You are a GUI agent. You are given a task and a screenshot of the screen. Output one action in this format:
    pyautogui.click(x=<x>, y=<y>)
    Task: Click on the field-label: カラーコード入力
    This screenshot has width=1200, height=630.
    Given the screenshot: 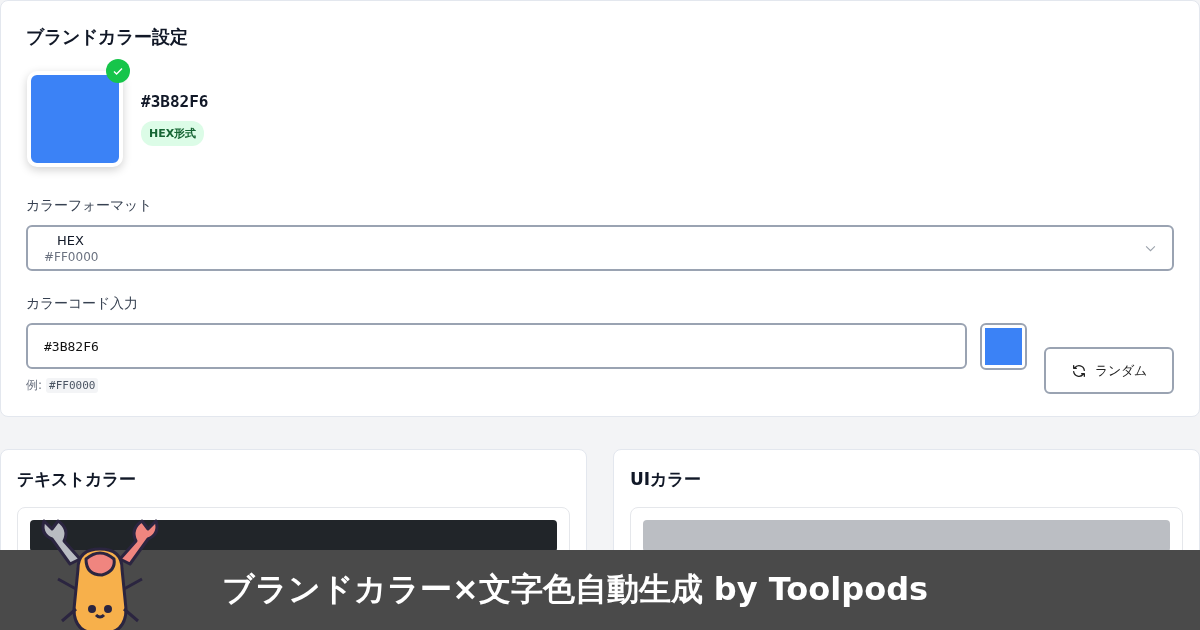 What is the action you would take?
    pyautogui.click(x=82, y=304)
    